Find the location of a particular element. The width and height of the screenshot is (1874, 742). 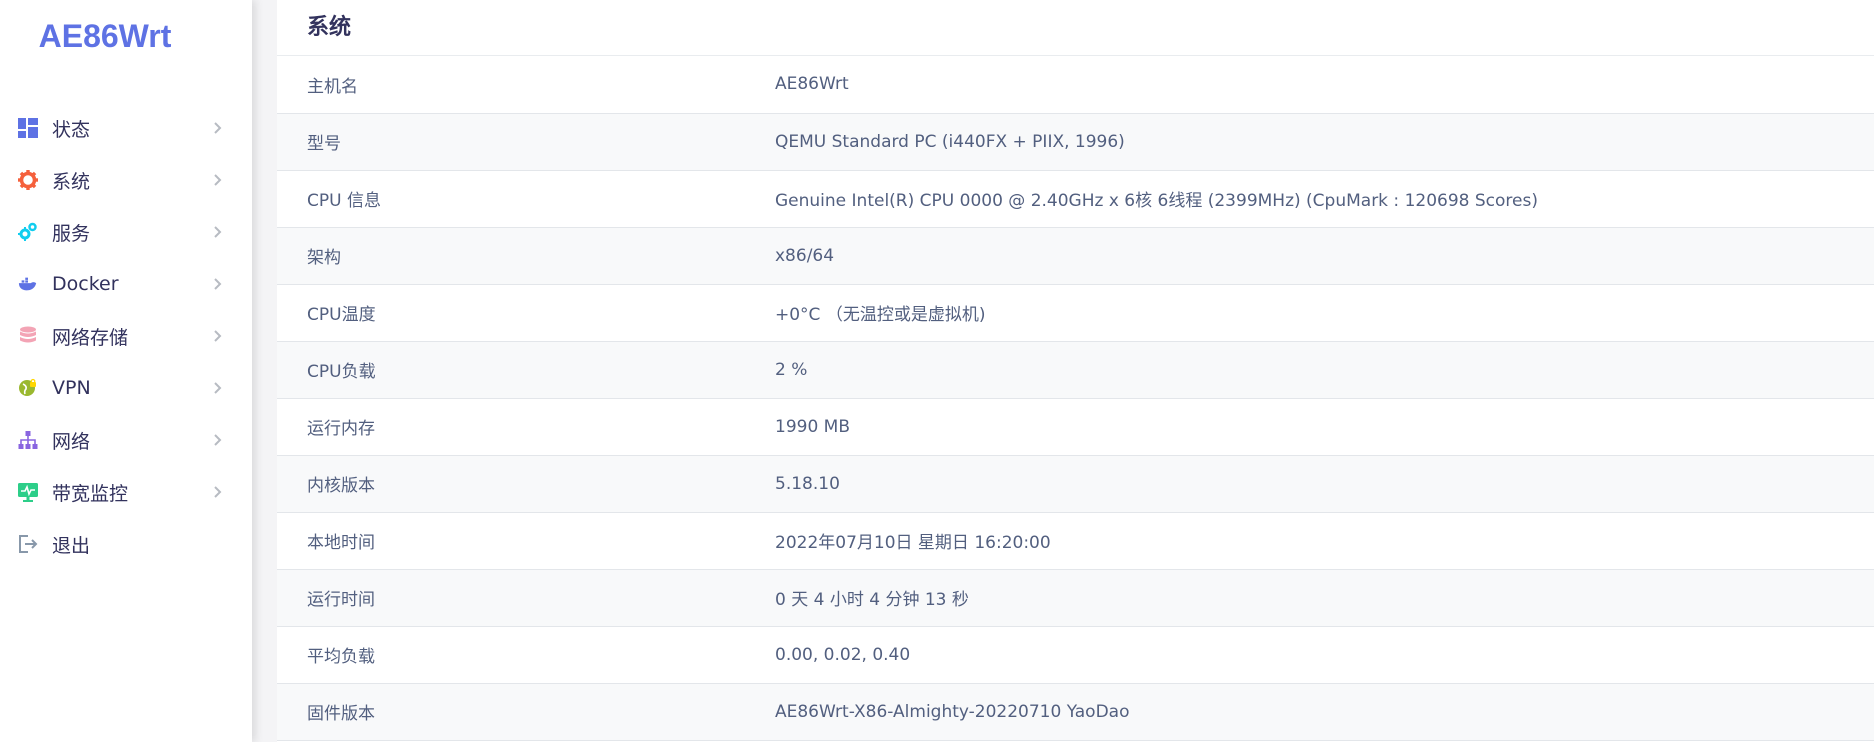

row-value: 2 % is located at coordinates (791, 369).